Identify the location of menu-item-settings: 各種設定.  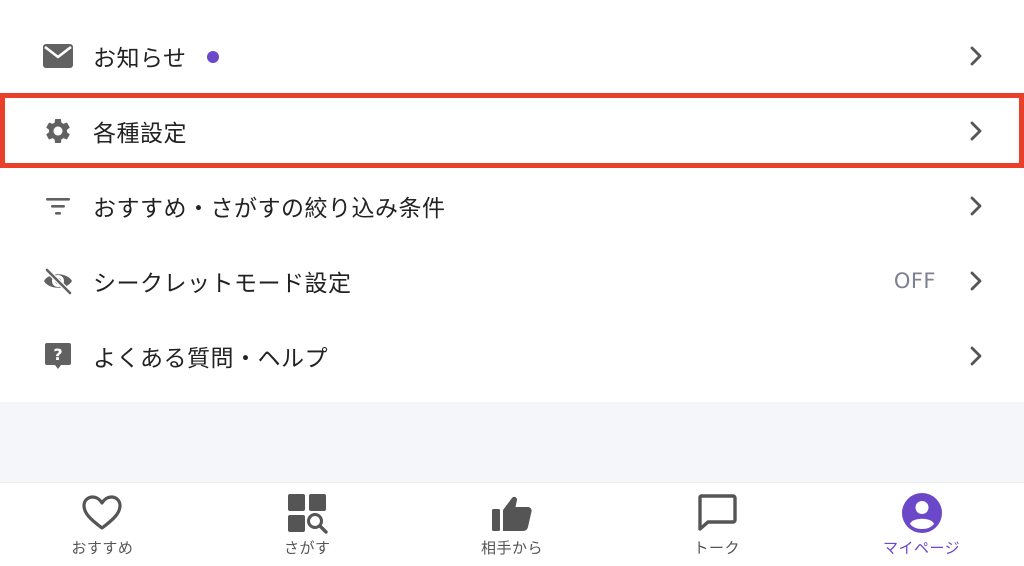
(512, 130).